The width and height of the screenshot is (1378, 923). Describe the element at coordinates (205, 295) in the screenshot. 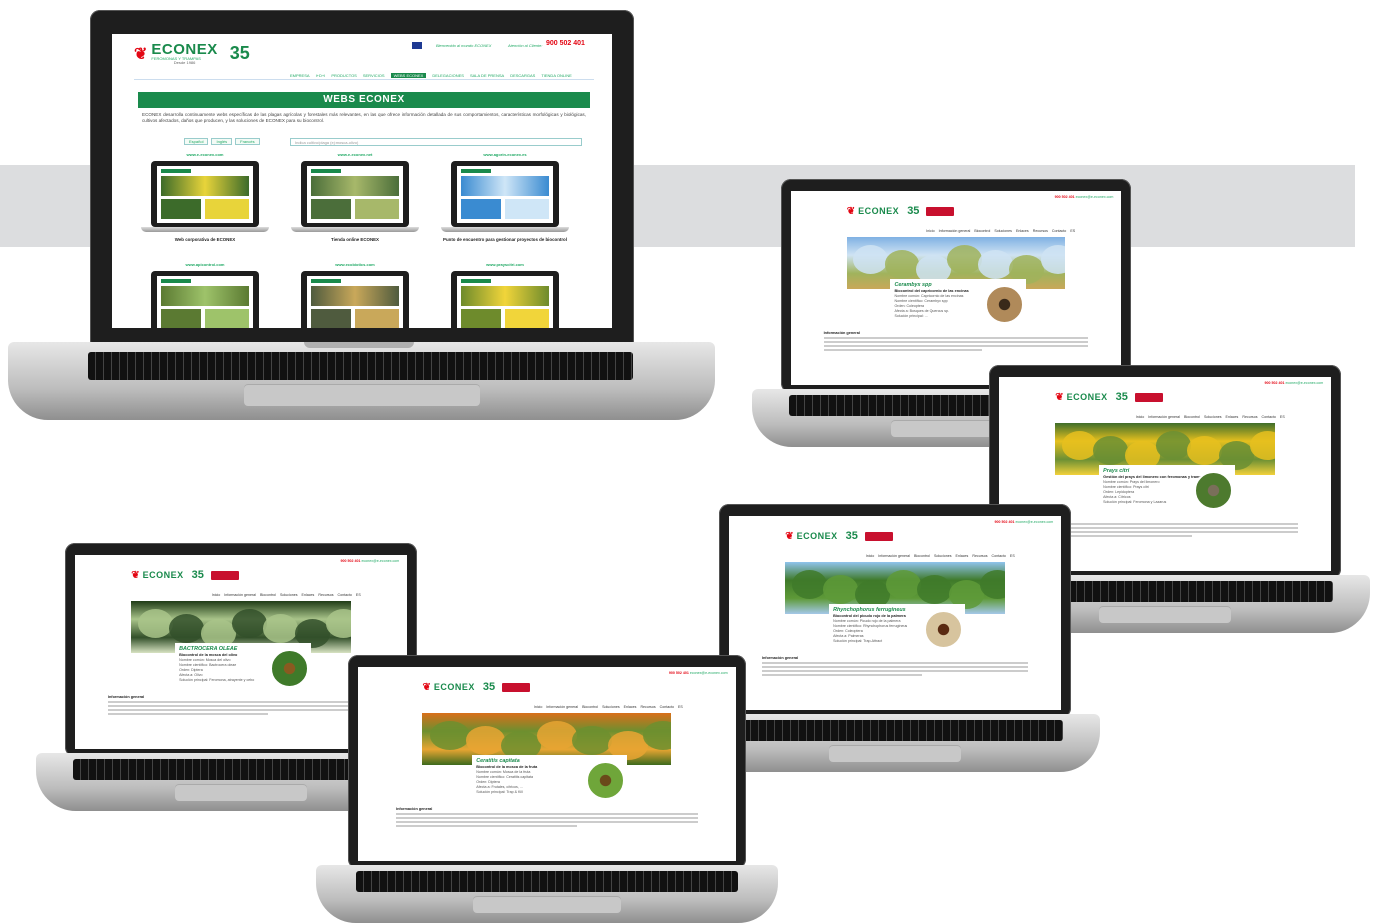

I see `web-card: www.apicontrol.com` at that location.